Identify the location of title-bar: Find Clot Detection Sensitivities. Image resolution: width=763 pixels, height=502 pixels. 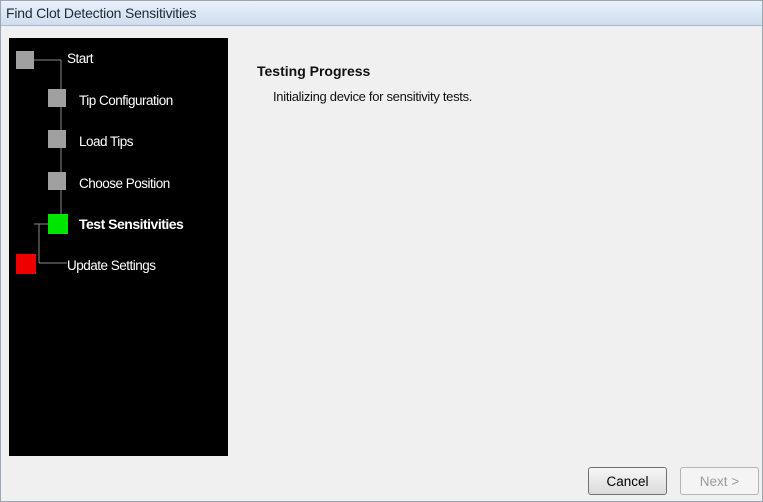
(381, 13).